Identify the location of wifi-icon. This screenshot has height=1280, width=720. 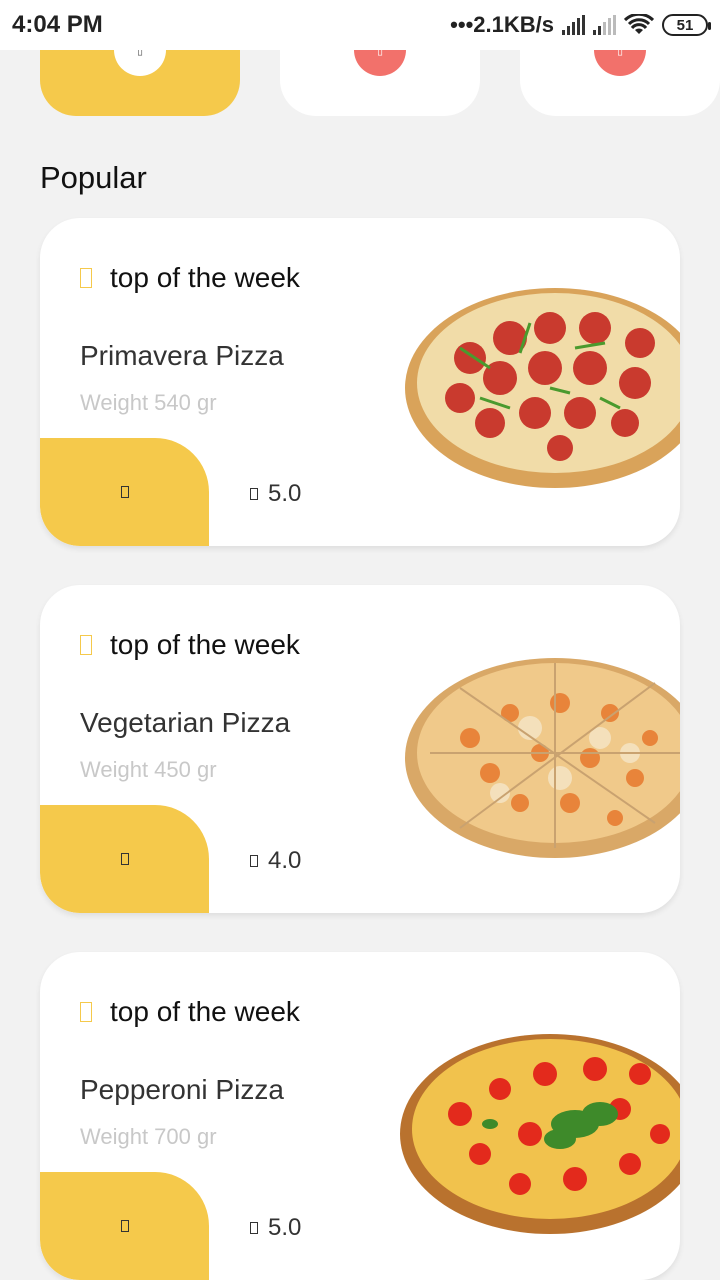
(639, 24).